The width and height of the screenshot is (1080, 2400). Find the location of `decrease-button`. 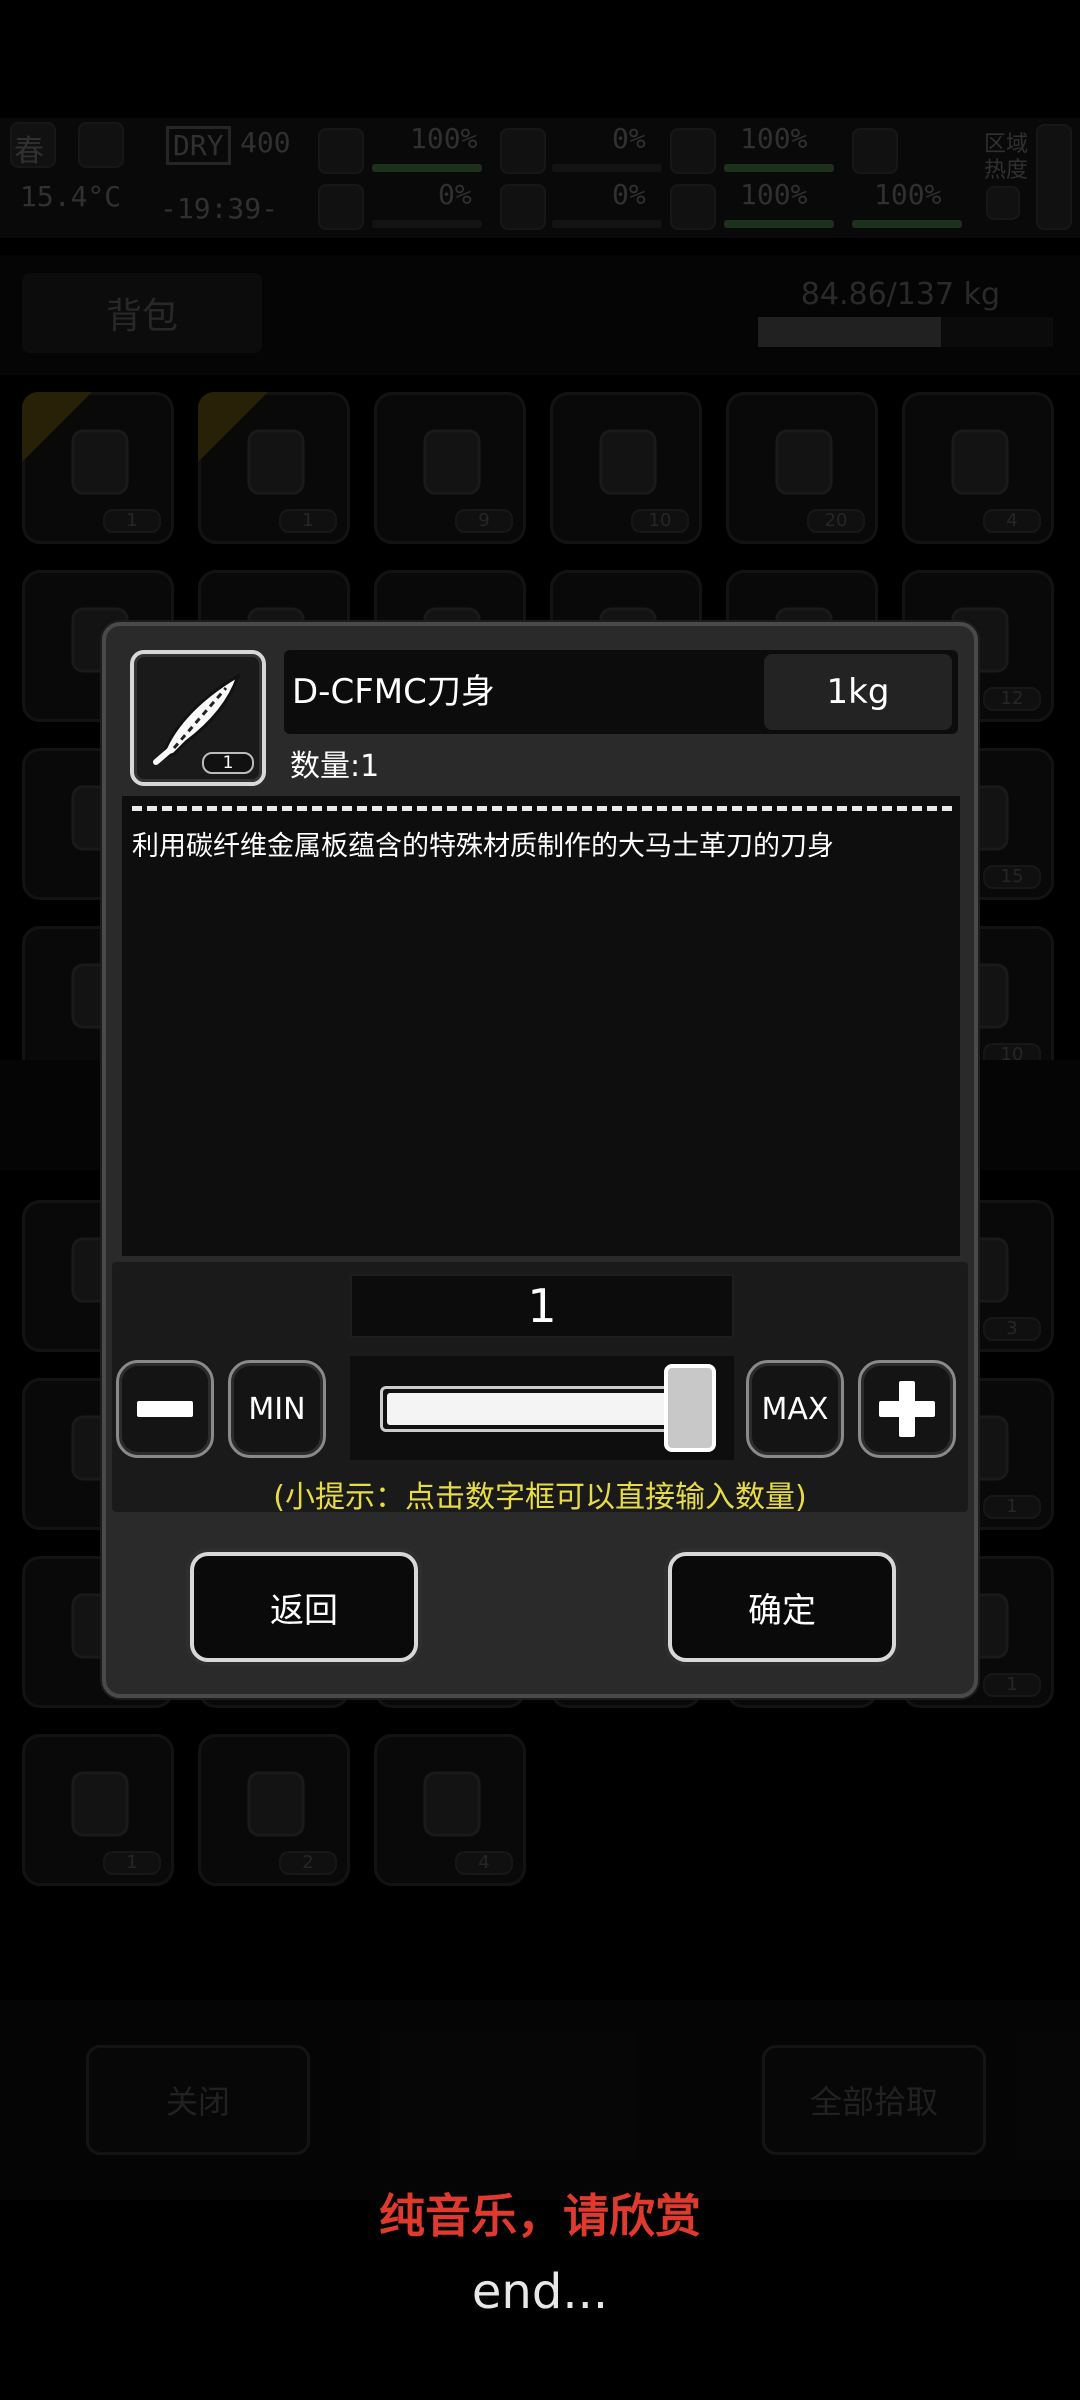

decrease-button is located at coordinates (165, 1409).